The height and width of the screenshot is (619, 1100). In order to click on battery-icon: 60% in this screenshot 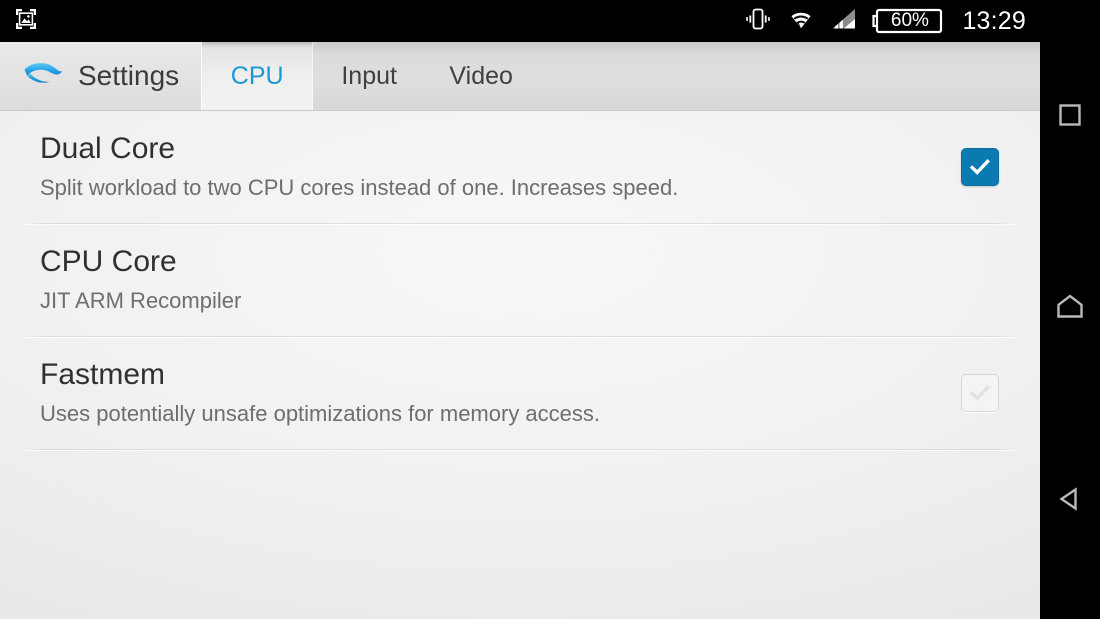, I will do `click(908, 21)`.